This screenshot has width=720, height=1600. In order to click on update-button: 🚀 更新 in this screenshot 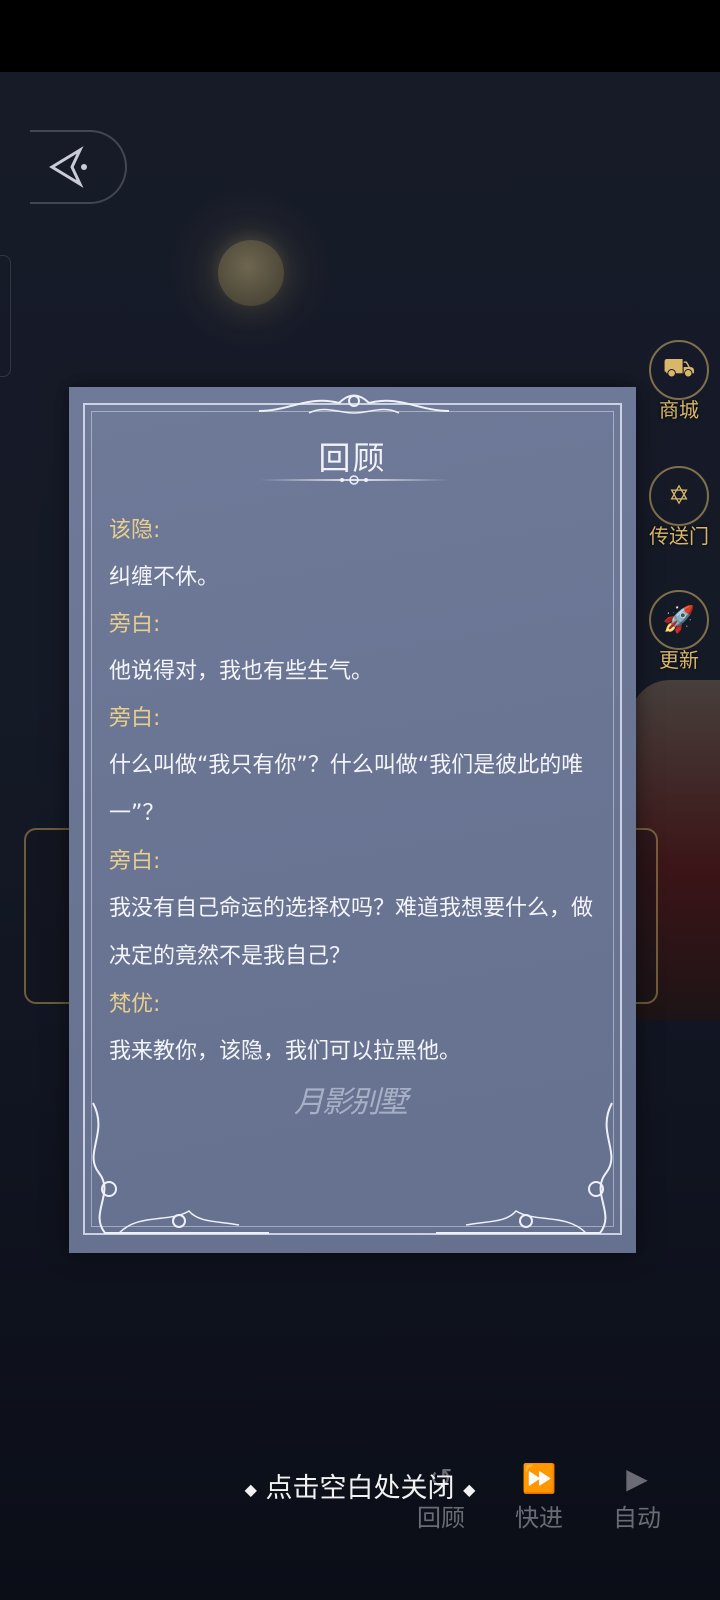, I will do `click(679, 631)`.